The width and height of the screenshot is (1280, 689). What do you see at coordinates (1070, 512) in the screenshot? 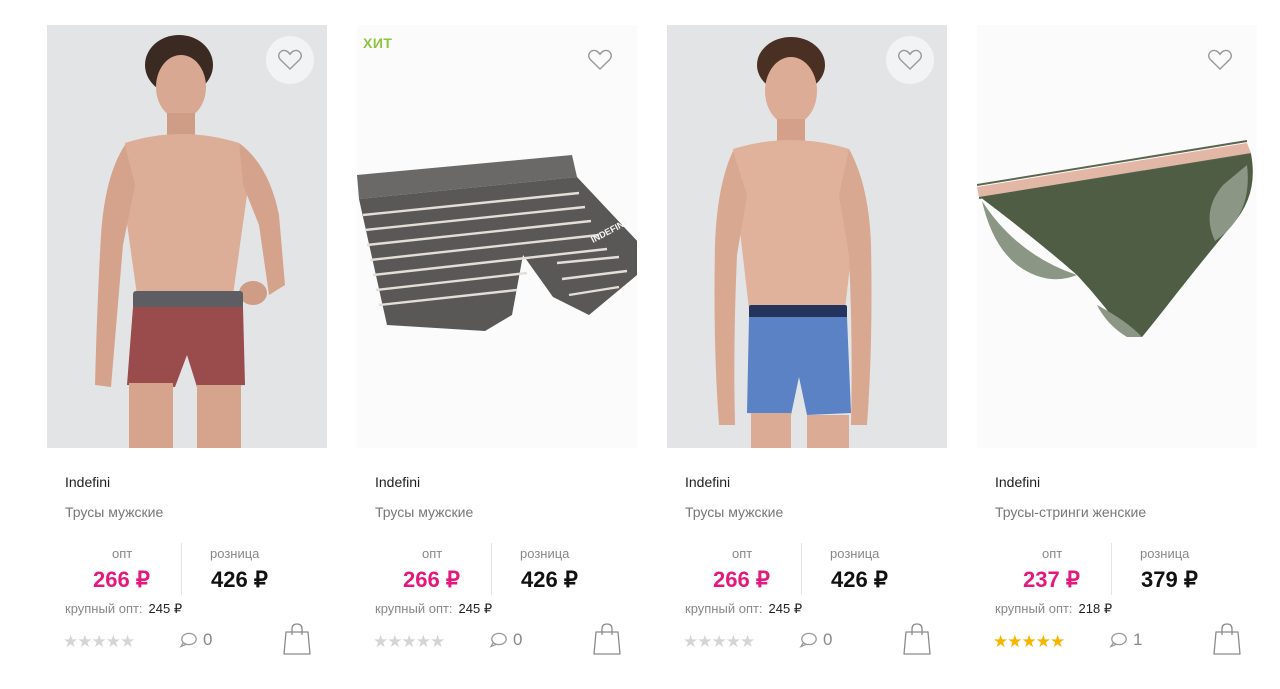
I see `product-name: Трусы-стринги женские` at bounding box center [1070, 512].